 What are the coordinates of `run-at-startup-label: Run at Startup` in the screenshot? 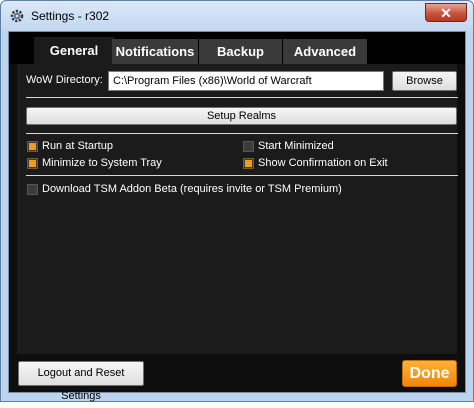 It's located at (77, 146).